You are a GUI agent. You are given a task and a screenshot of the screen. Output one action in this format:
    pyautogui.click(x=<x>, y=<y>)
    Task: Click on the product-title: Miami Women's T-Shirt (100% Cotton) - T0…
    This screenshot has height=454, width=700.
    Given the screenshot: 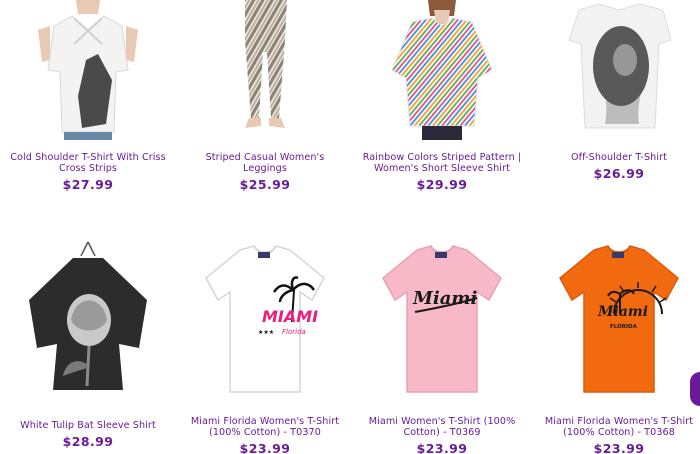 What is the action you would take?
    pyautogui.click(x=442, y=427)
    